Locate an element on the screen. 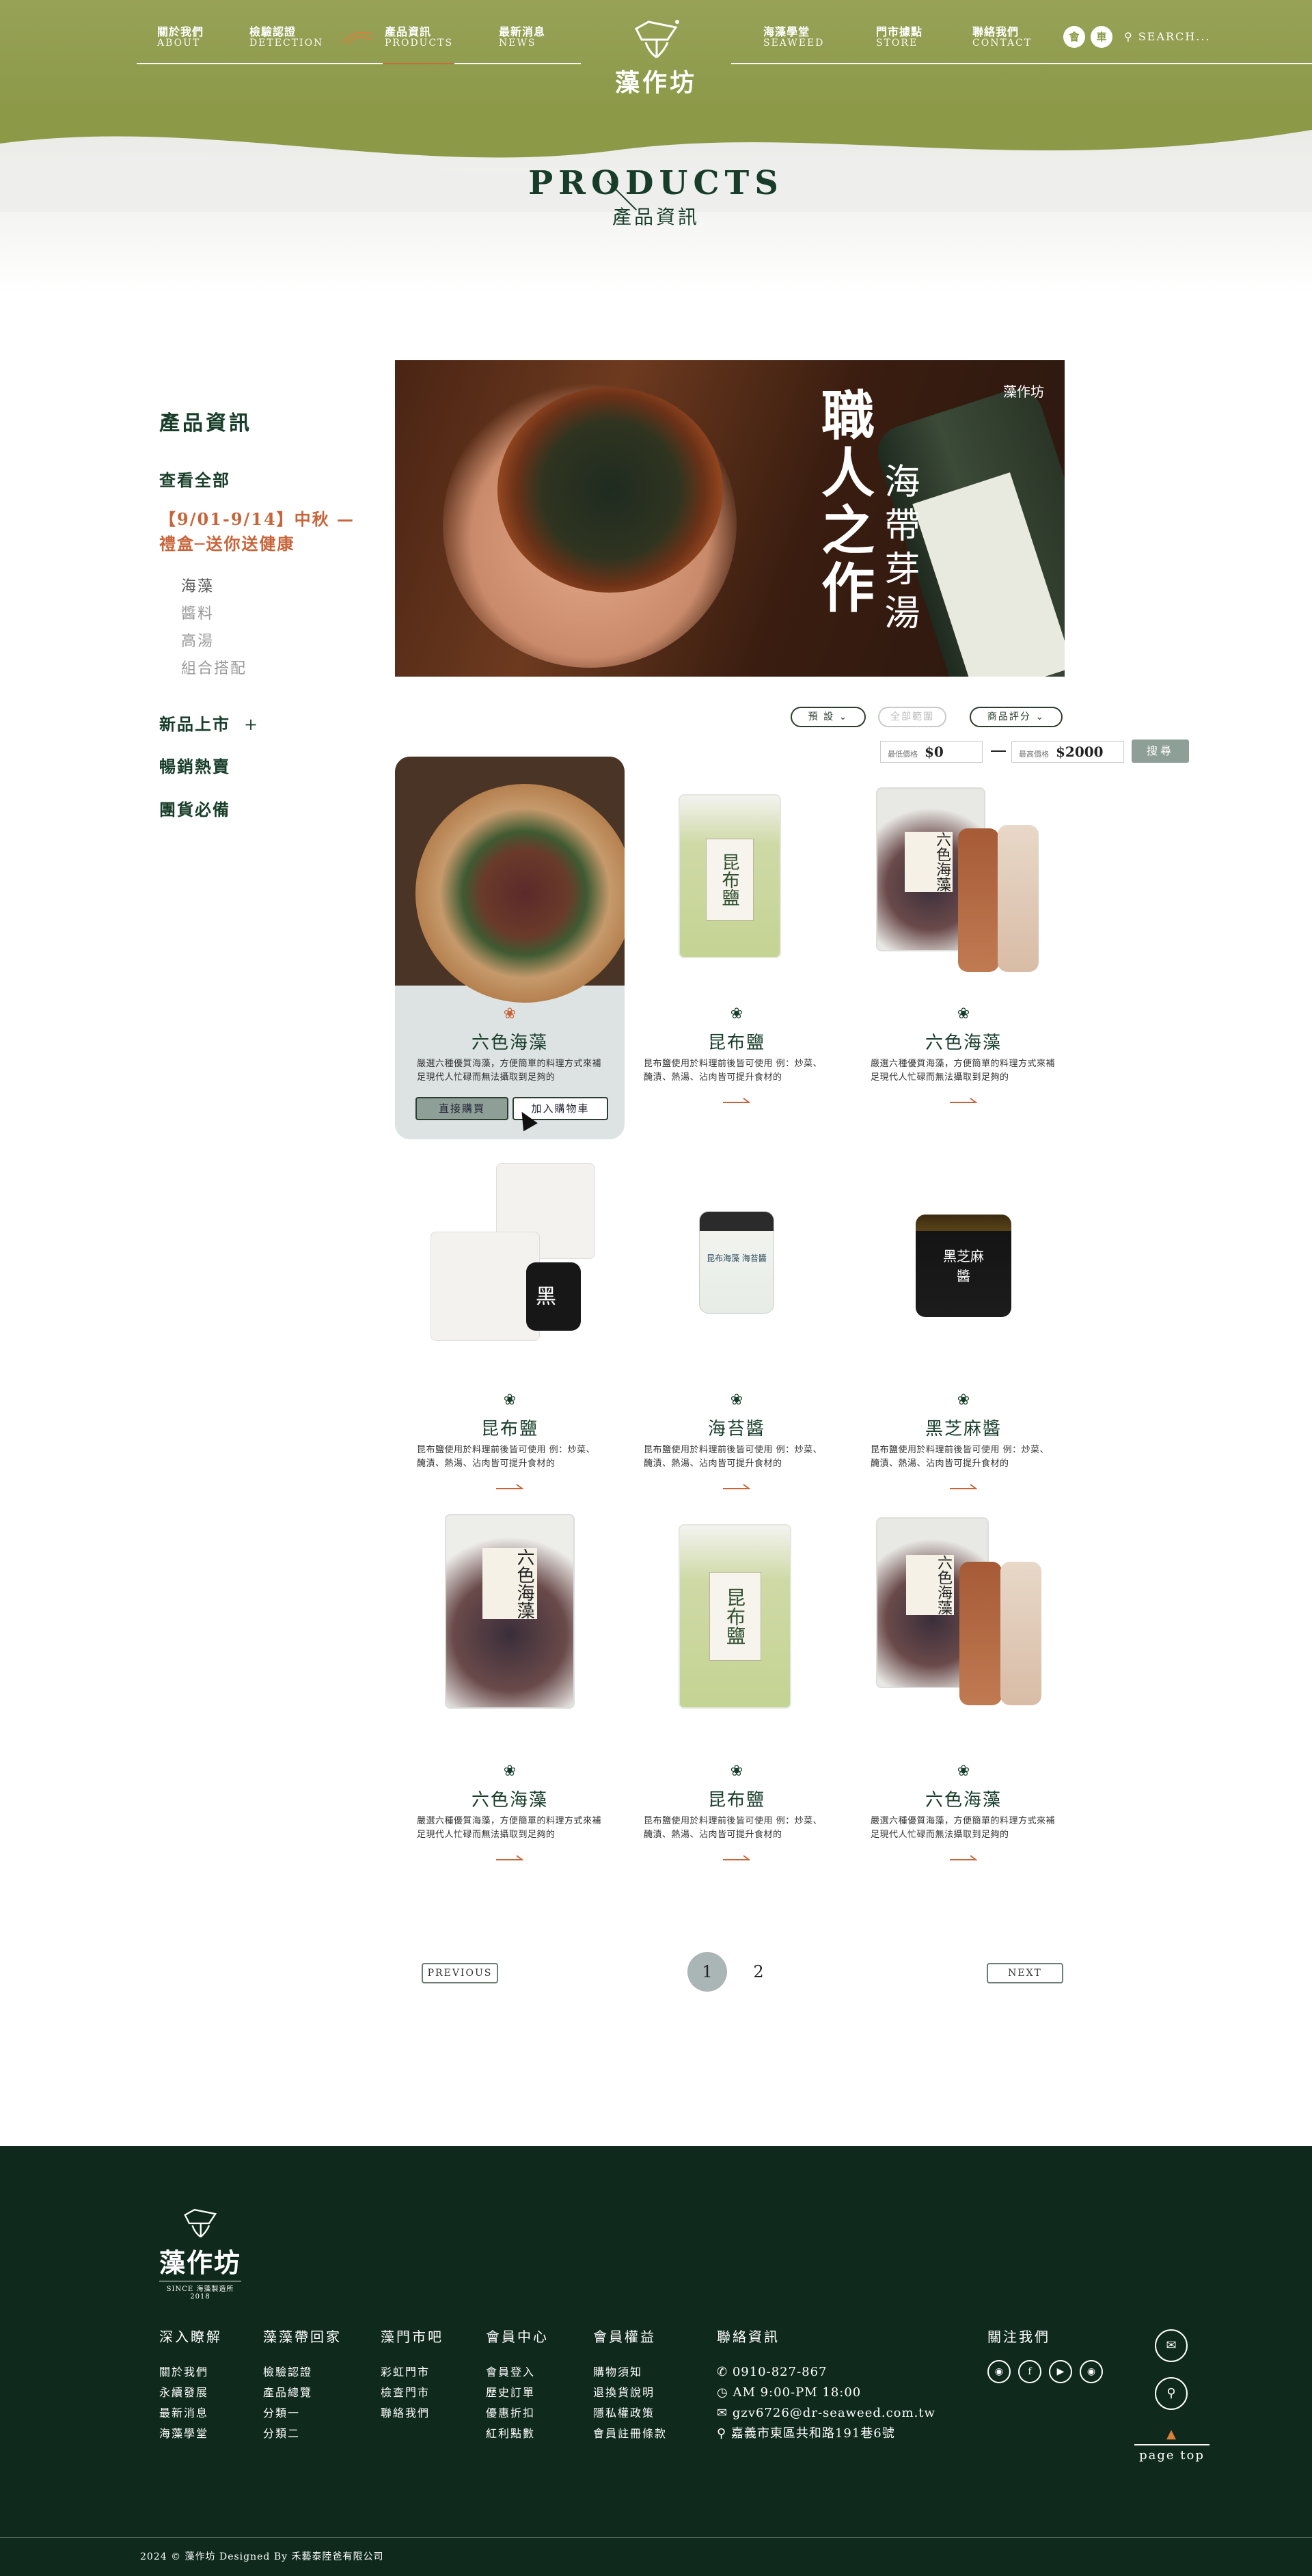 The height and width of the screenshot is (2576, 1312). rating-dropdown: 商品評分 ⌄ is located at coordinates (1016, 717).